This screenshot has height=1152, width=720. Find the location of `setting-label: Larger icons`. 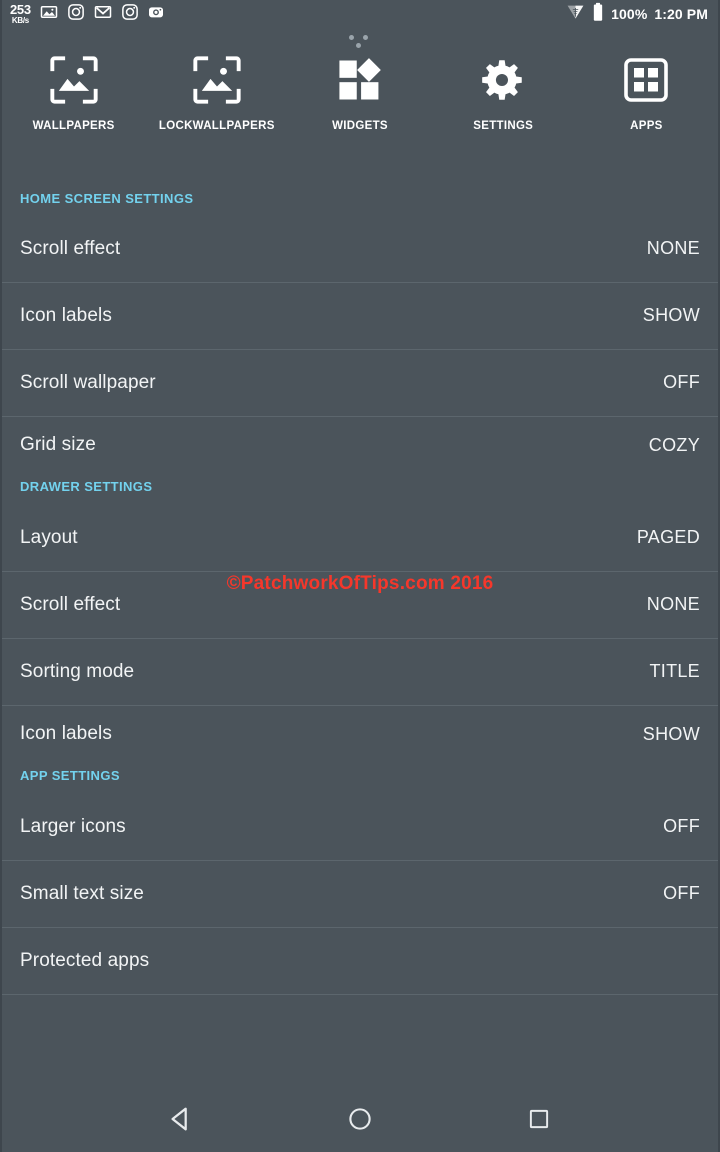

setting-label: Larger icons is located at coordinates (73, 826).